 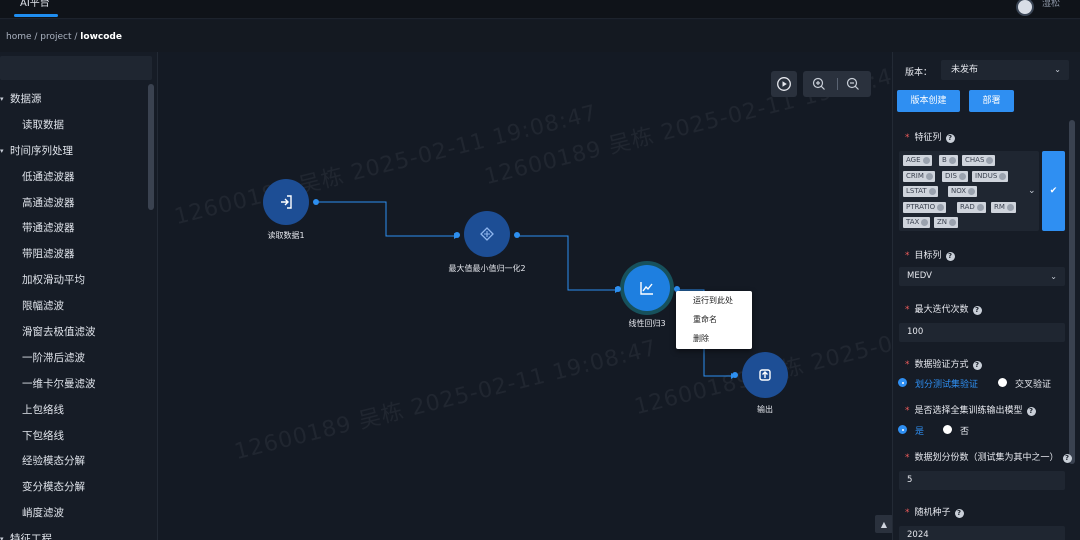 I want to click on sidebar-item: 带阻滤波器, so click(x=74, y=255).